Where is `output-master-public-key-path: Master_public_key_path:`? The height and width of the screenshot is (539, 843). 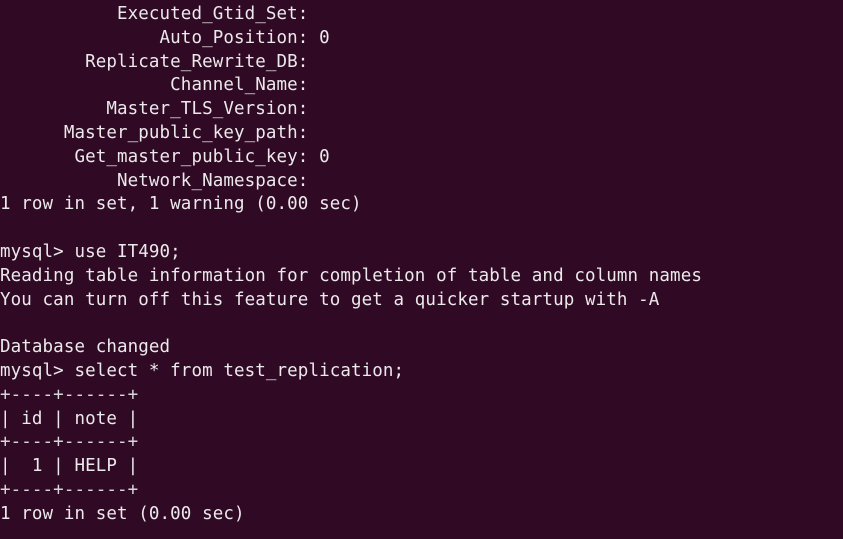 output-master-public-key-path: Master_public_key_path: is located at coordinates (154, 132).